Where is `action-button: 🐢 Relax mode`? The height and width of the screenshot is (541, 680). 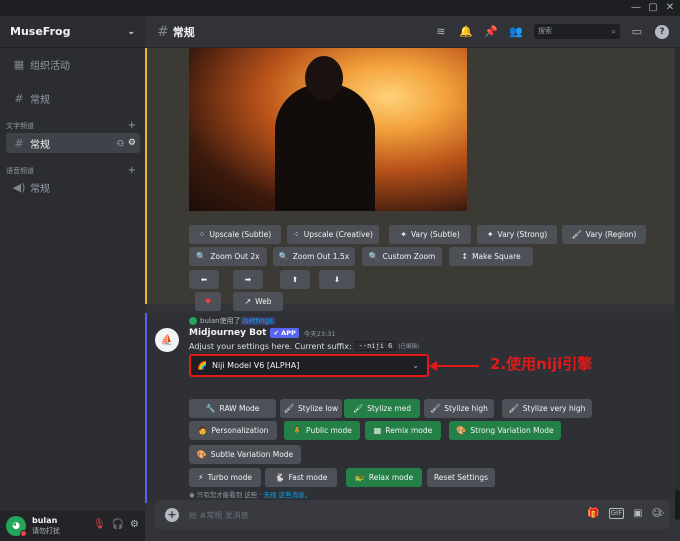 action-button: 🐢 Relax mode is located at coordinates (384, 477).